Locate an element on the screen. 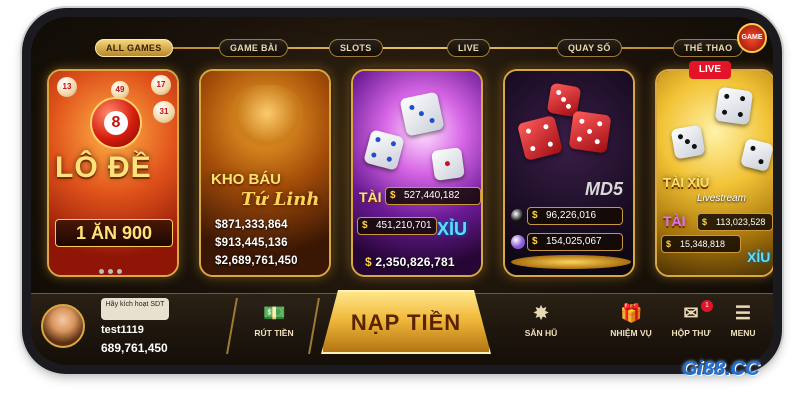 The height and width of the screenshot is (394, 800). mail-icon: ✉ is located at coordinates (691, 313).